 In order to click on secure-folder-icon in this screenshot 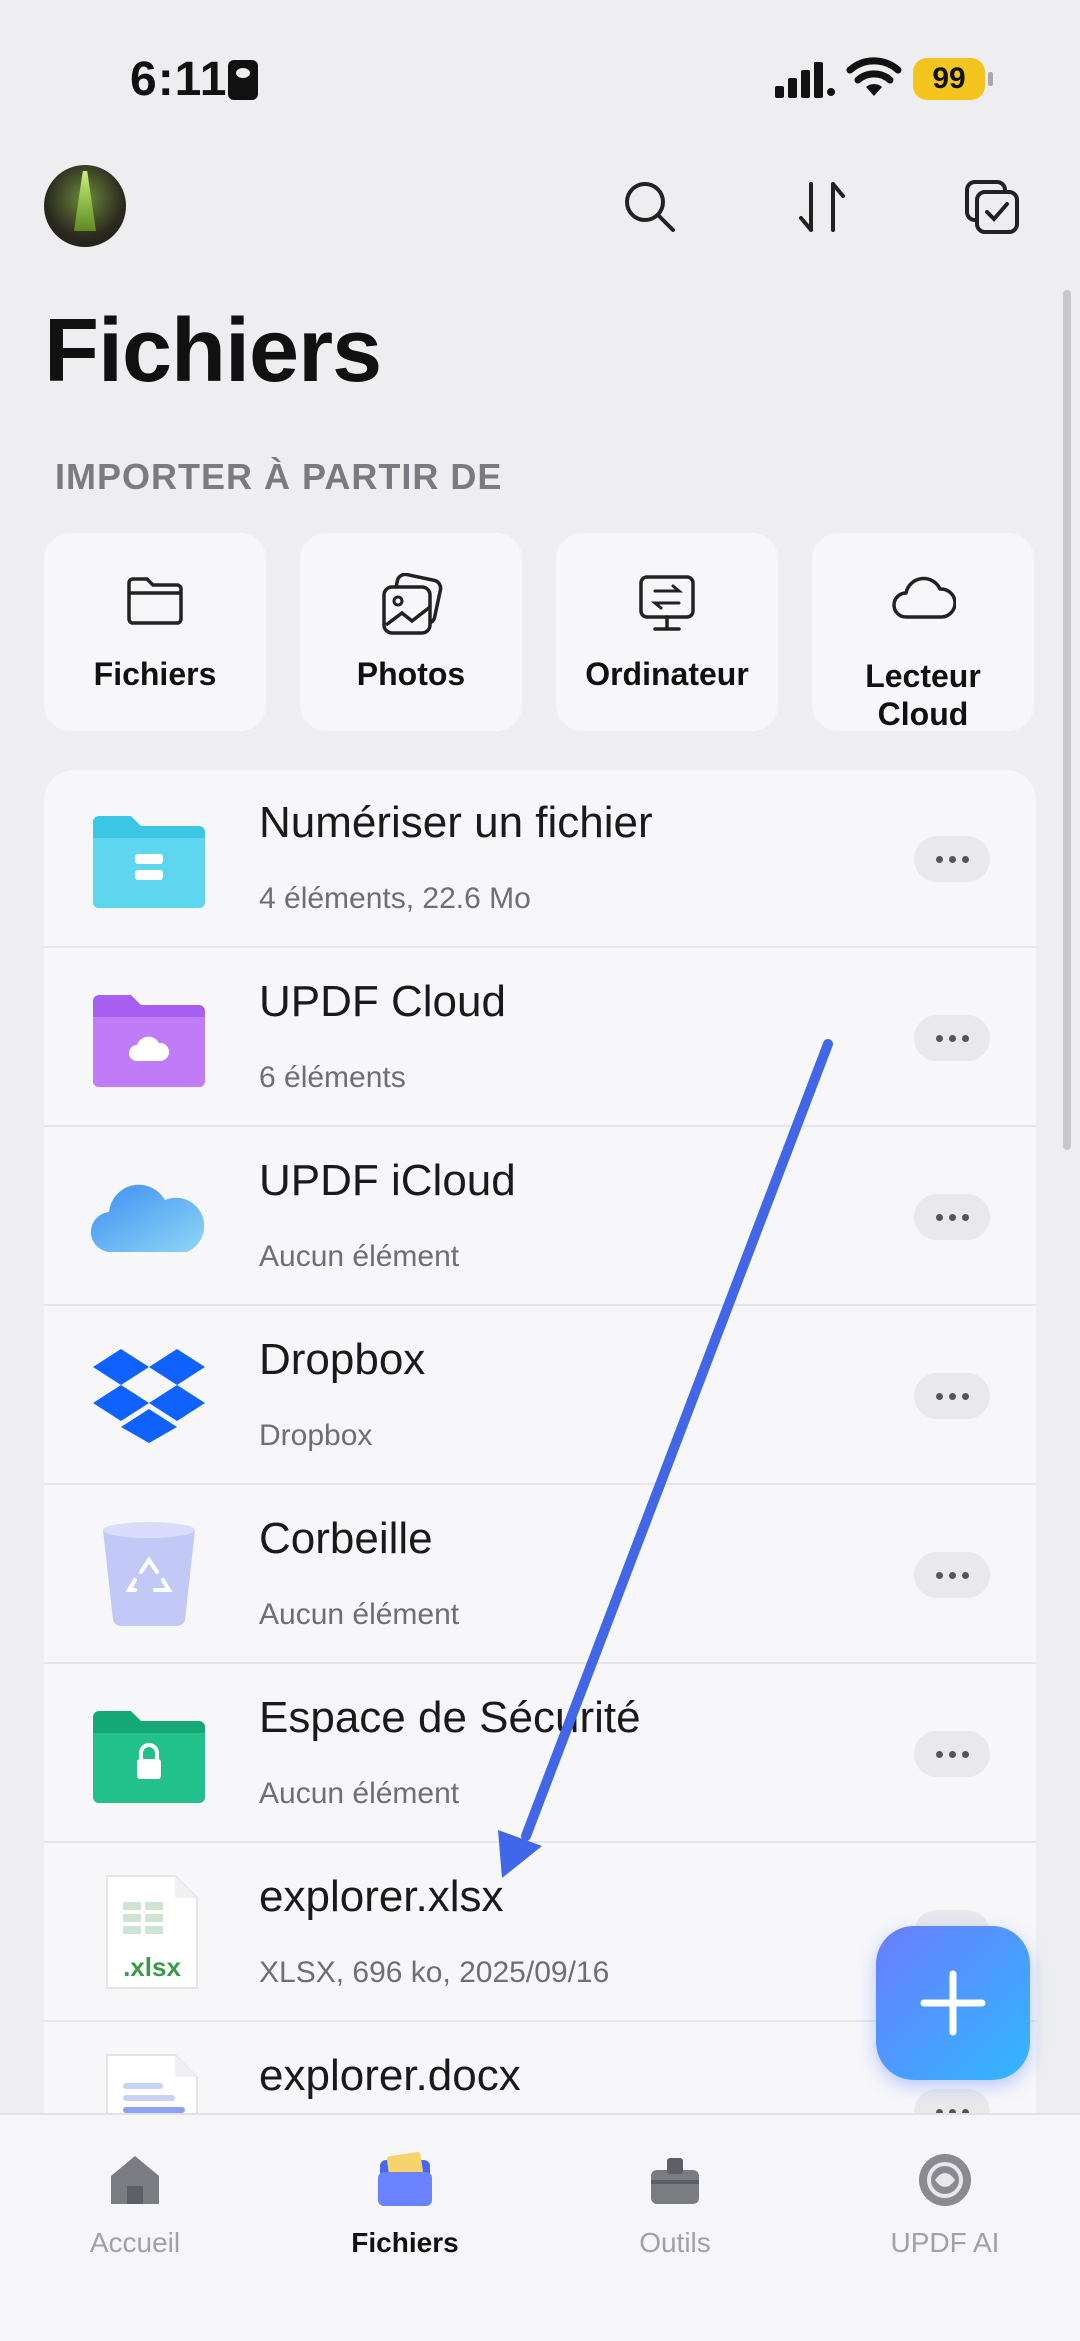, I will do `click(149, 1757)`.